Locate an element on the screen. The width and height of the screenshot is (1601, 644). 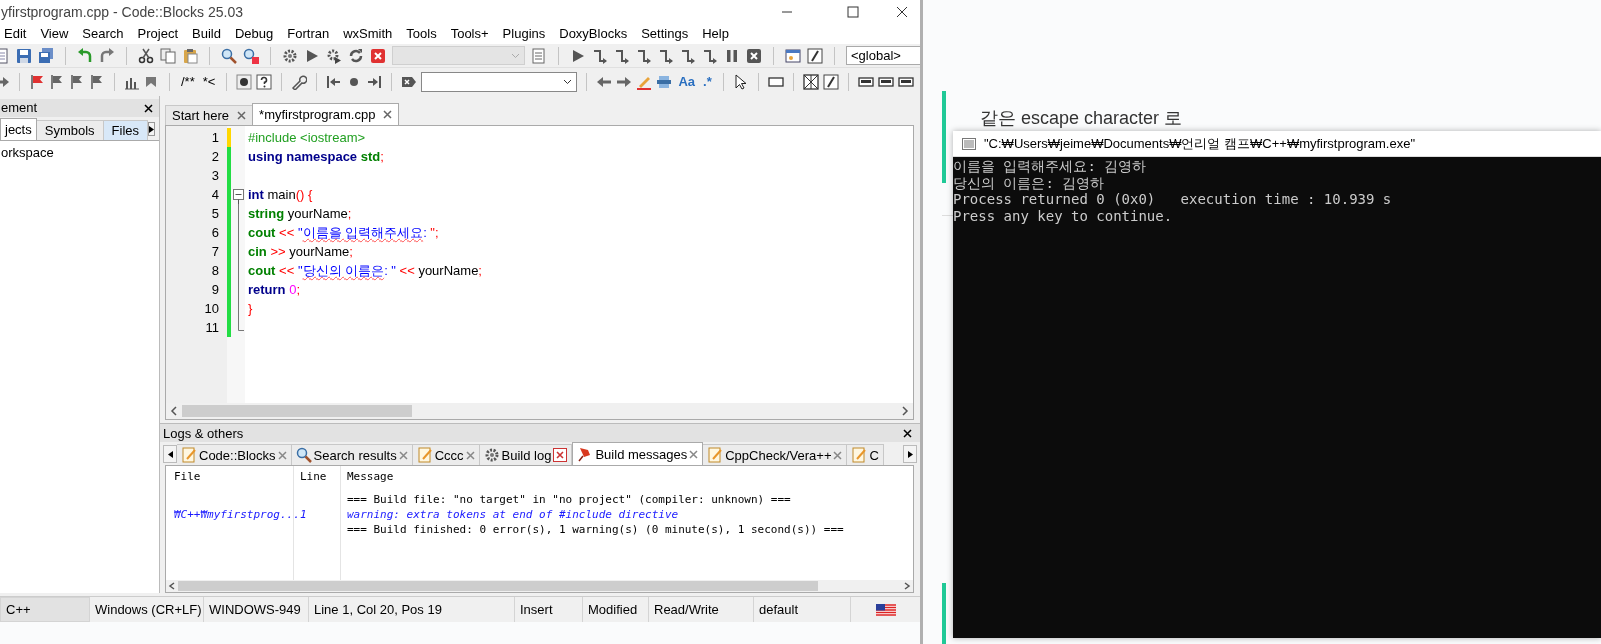
search-option-button: .* is located at coordinates (707, 82).